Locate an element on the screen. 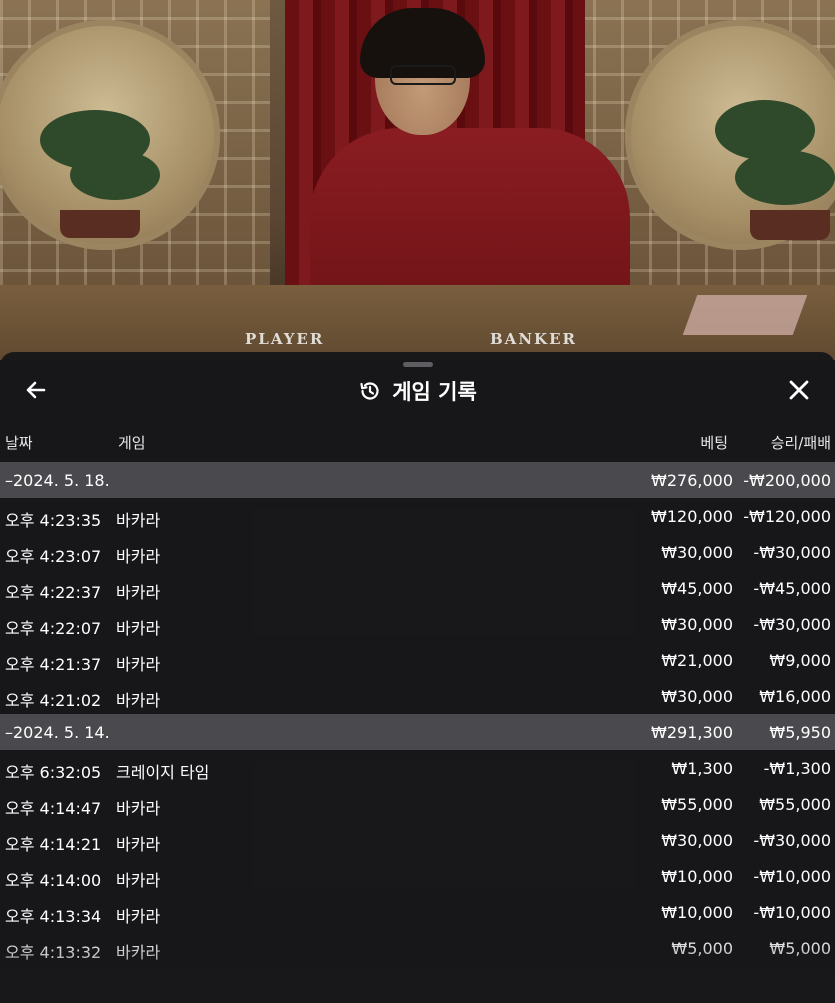 Image resolution: width=835 pixels, height=1003 pixels. table-player-label: PLAYER is located at coordinates (285, 339).